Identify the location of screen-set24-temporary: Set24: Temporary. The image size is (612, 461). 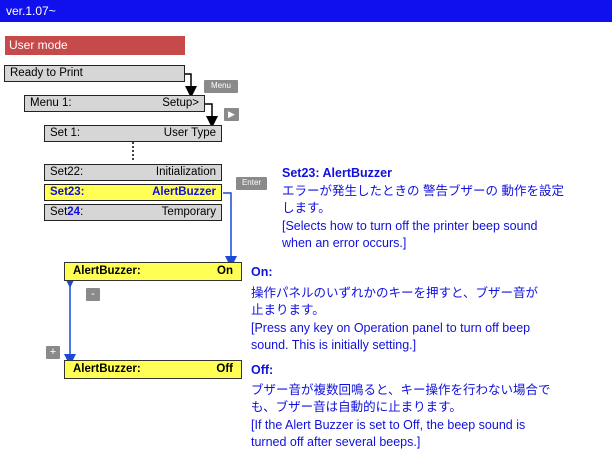
(133, 212).